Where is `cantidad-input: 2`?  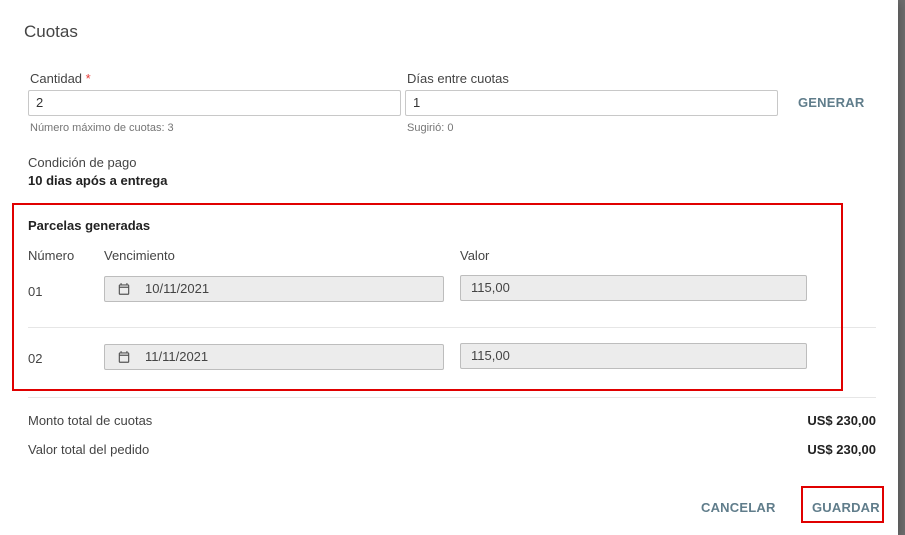
cantidad-input: 2 is located at coordinates (214, 103).